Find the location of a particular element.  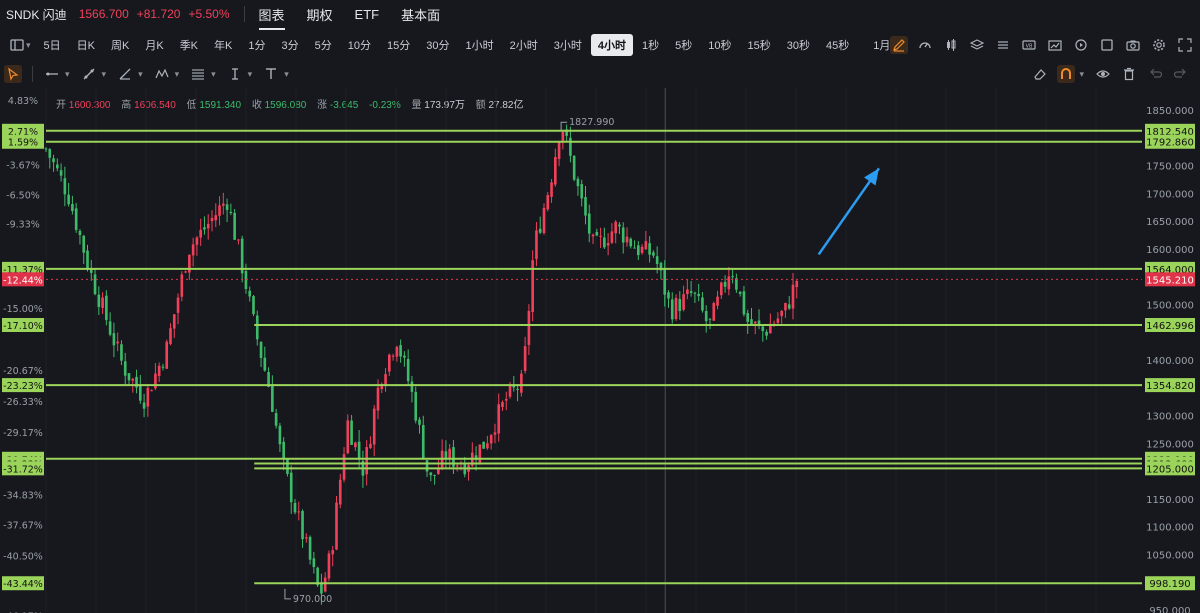

y-tick-label: 1400.000 is located at coordinates (1170, 361).